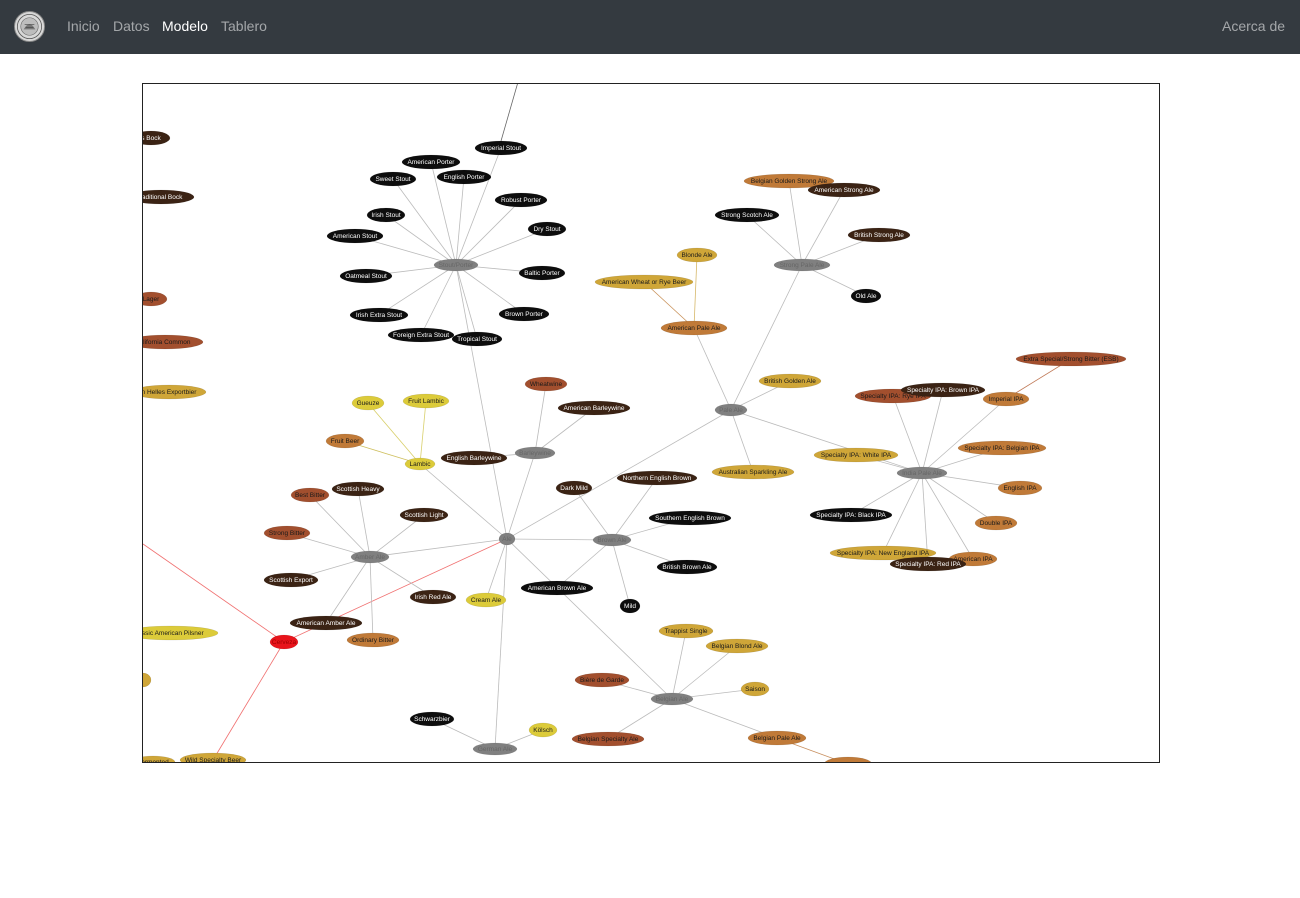 Image resolution: width=1300 pixels, height=898 pixels. What do you see at coordinates (524, 314) in the screenshot?
I see `graph-node-brownporter: Brown Porter` at bounding box center [524, 314].